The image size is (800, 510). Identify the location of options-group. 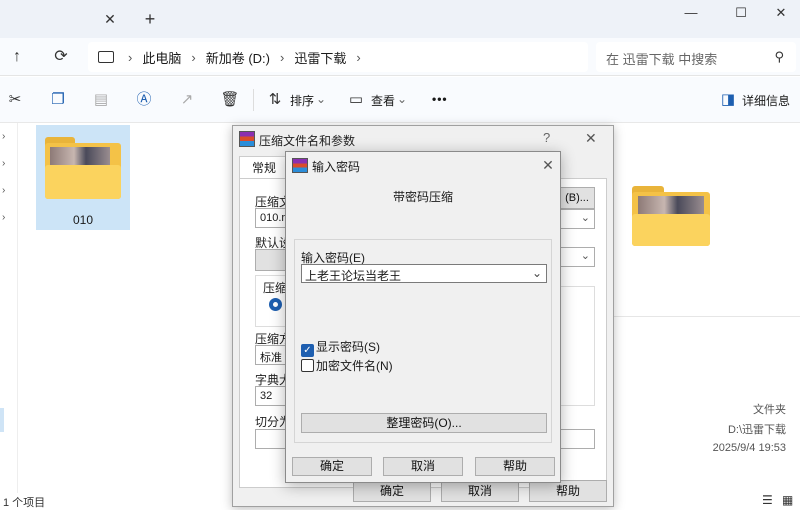
(577, 346).